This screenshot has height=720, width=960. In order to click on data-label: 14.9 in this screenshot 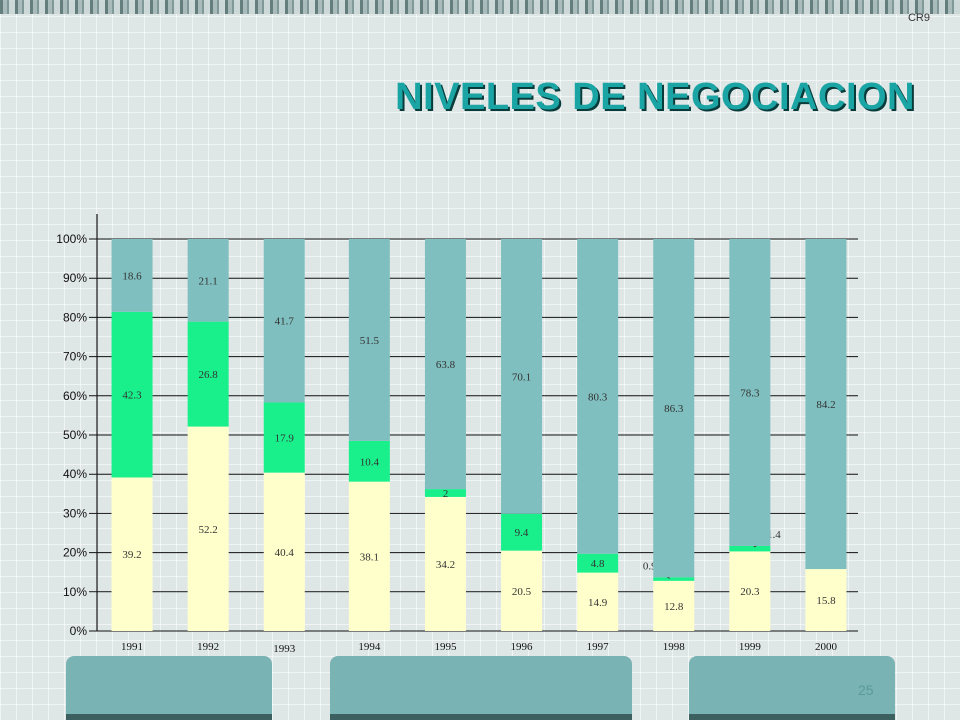, I will do `click(598, 603)`.